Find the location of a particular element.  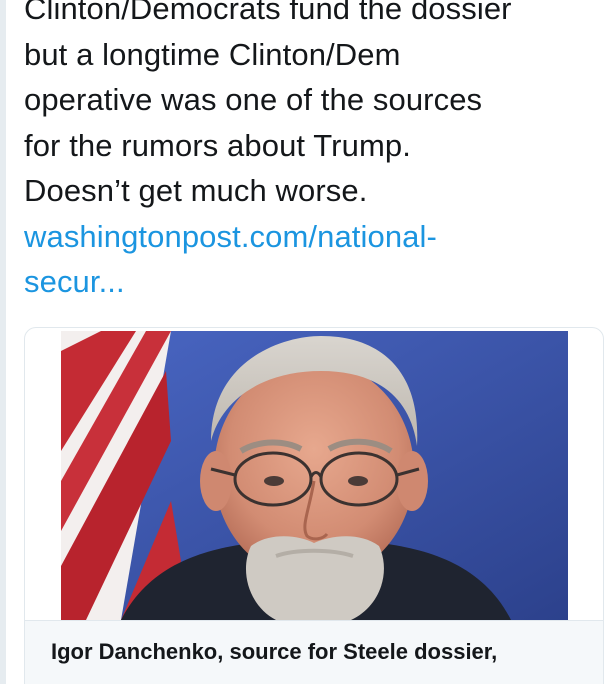

tweet-text-line: Doesn’t get much worse. is located at coordinates (196, 190).